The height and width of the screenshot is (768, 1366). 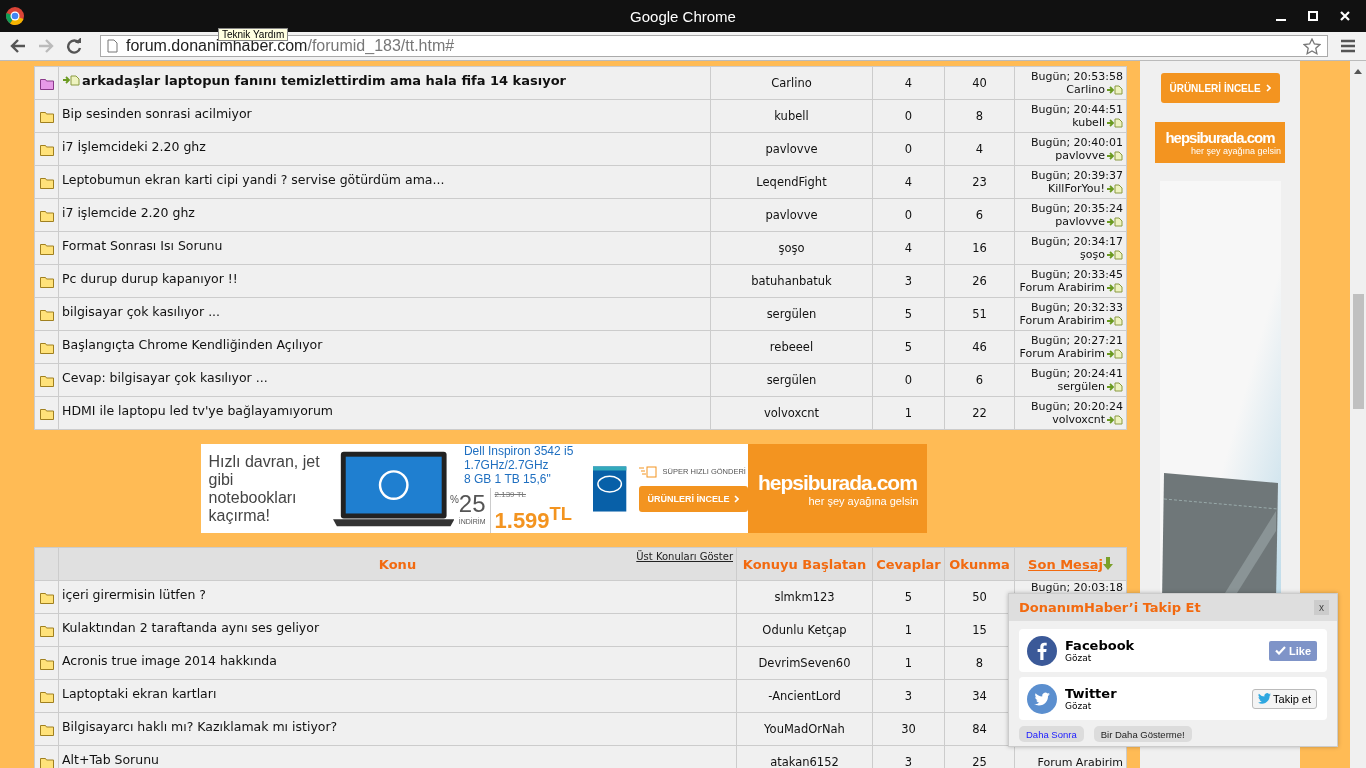 I want to click on reply-count: 3, so click(x=908, y=696).